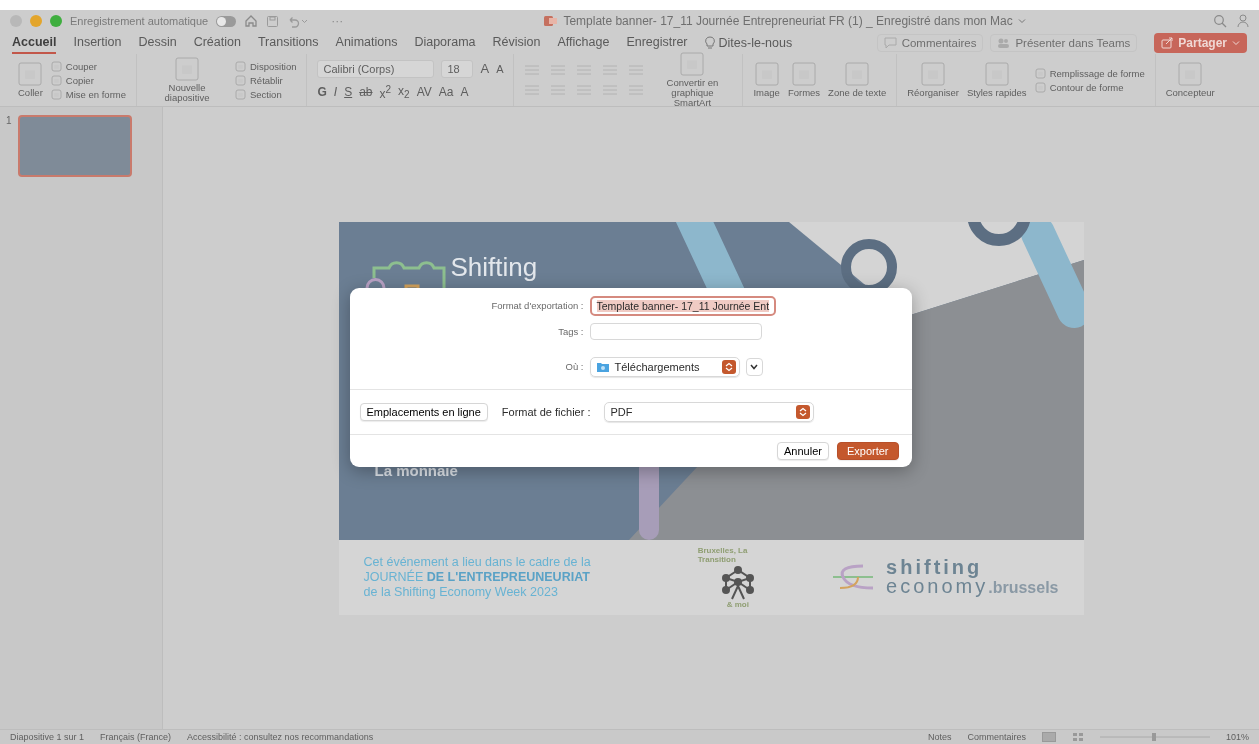 This screenshot has width=1259, height=744. What do you see at coordinates (273, 21) in the screenshot?
I see `save-icon` at bounding box center [273, 21].